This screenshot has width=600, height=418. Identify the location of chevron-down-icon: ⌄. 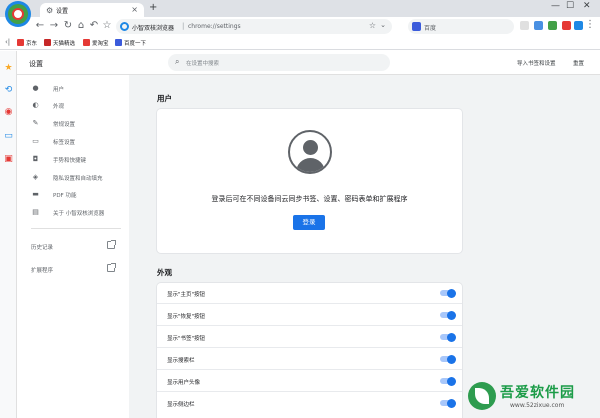
(383, 25).